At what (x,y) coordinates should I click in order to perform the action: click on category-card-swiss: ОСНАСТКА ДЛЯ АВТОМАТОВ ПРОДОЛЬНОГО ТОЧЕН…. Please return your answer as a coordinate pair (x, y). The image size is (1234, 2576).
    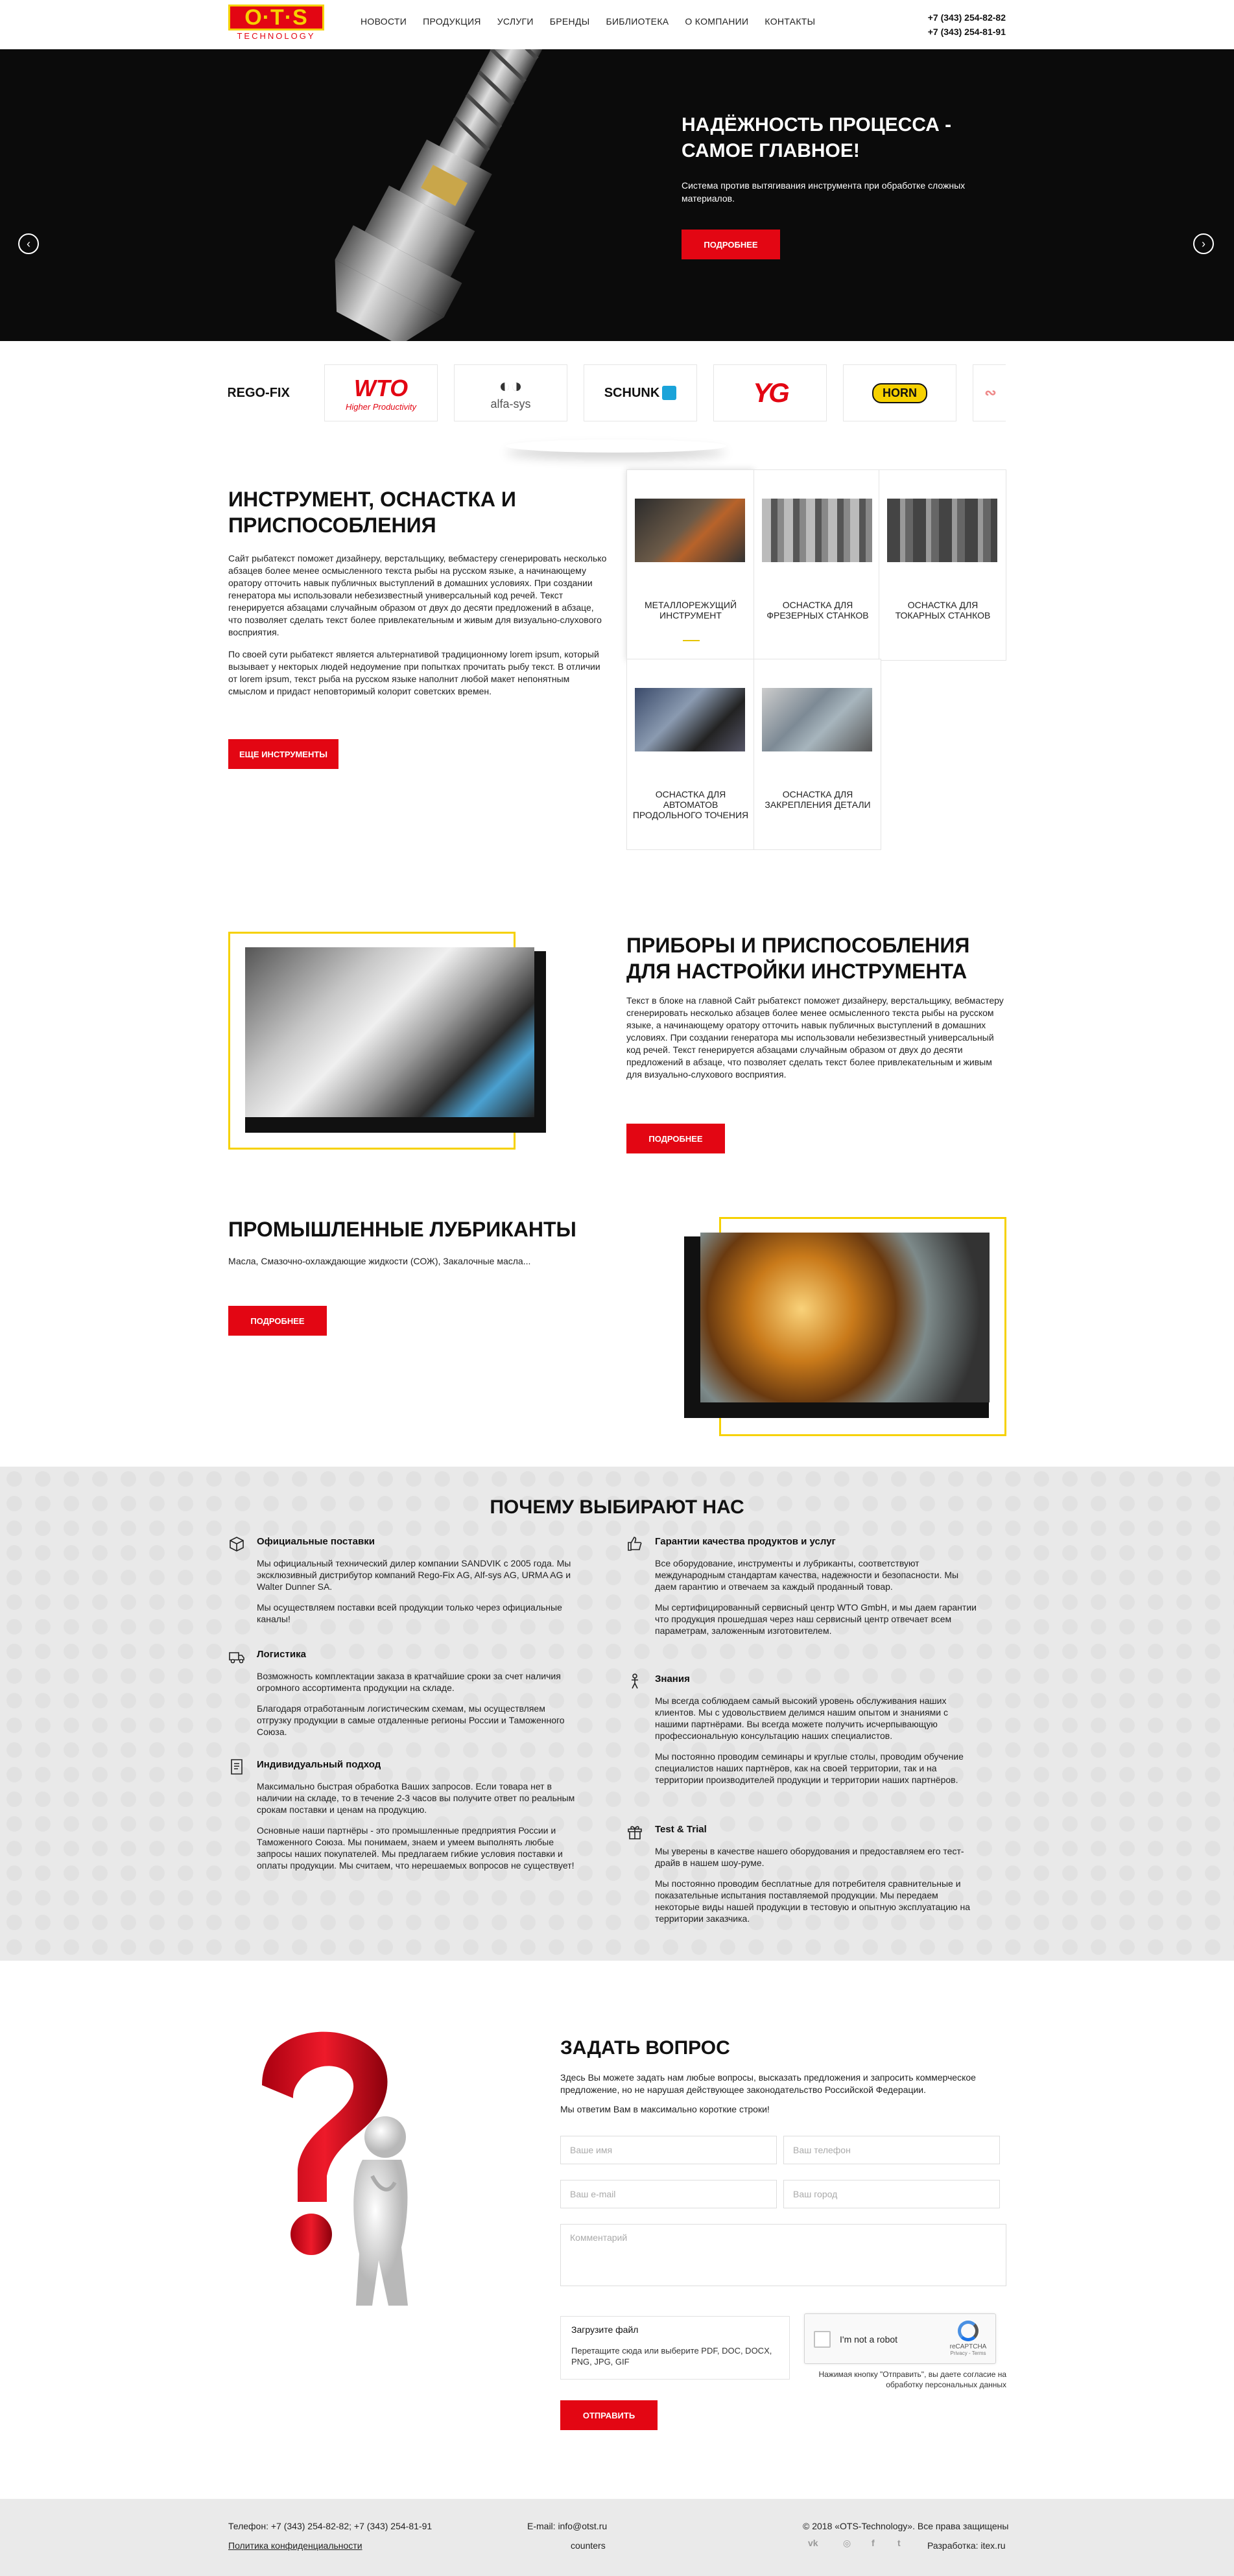
    Looking at the image, I should click on (690, 754).